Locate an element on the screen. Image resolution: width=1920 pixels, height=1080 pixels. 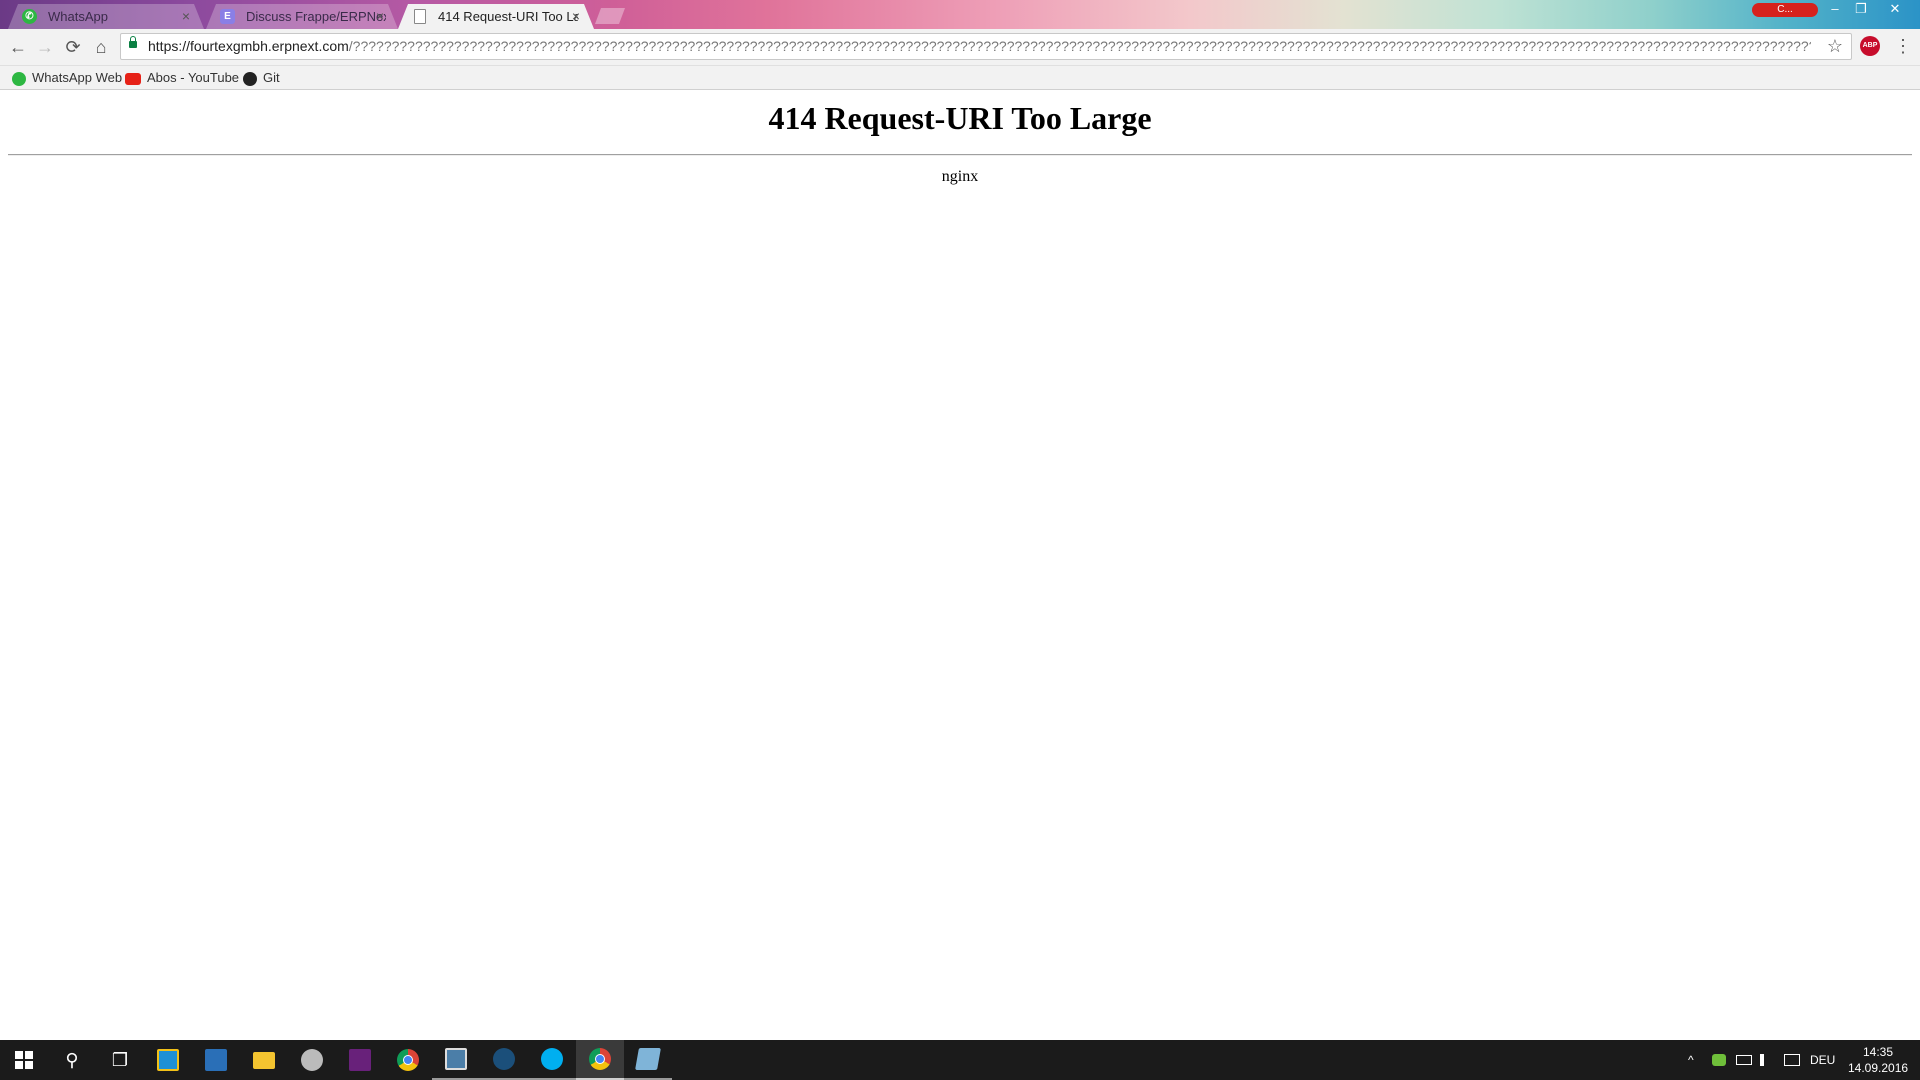
home-icon: ⌂ is located at coordinates (101, 47).